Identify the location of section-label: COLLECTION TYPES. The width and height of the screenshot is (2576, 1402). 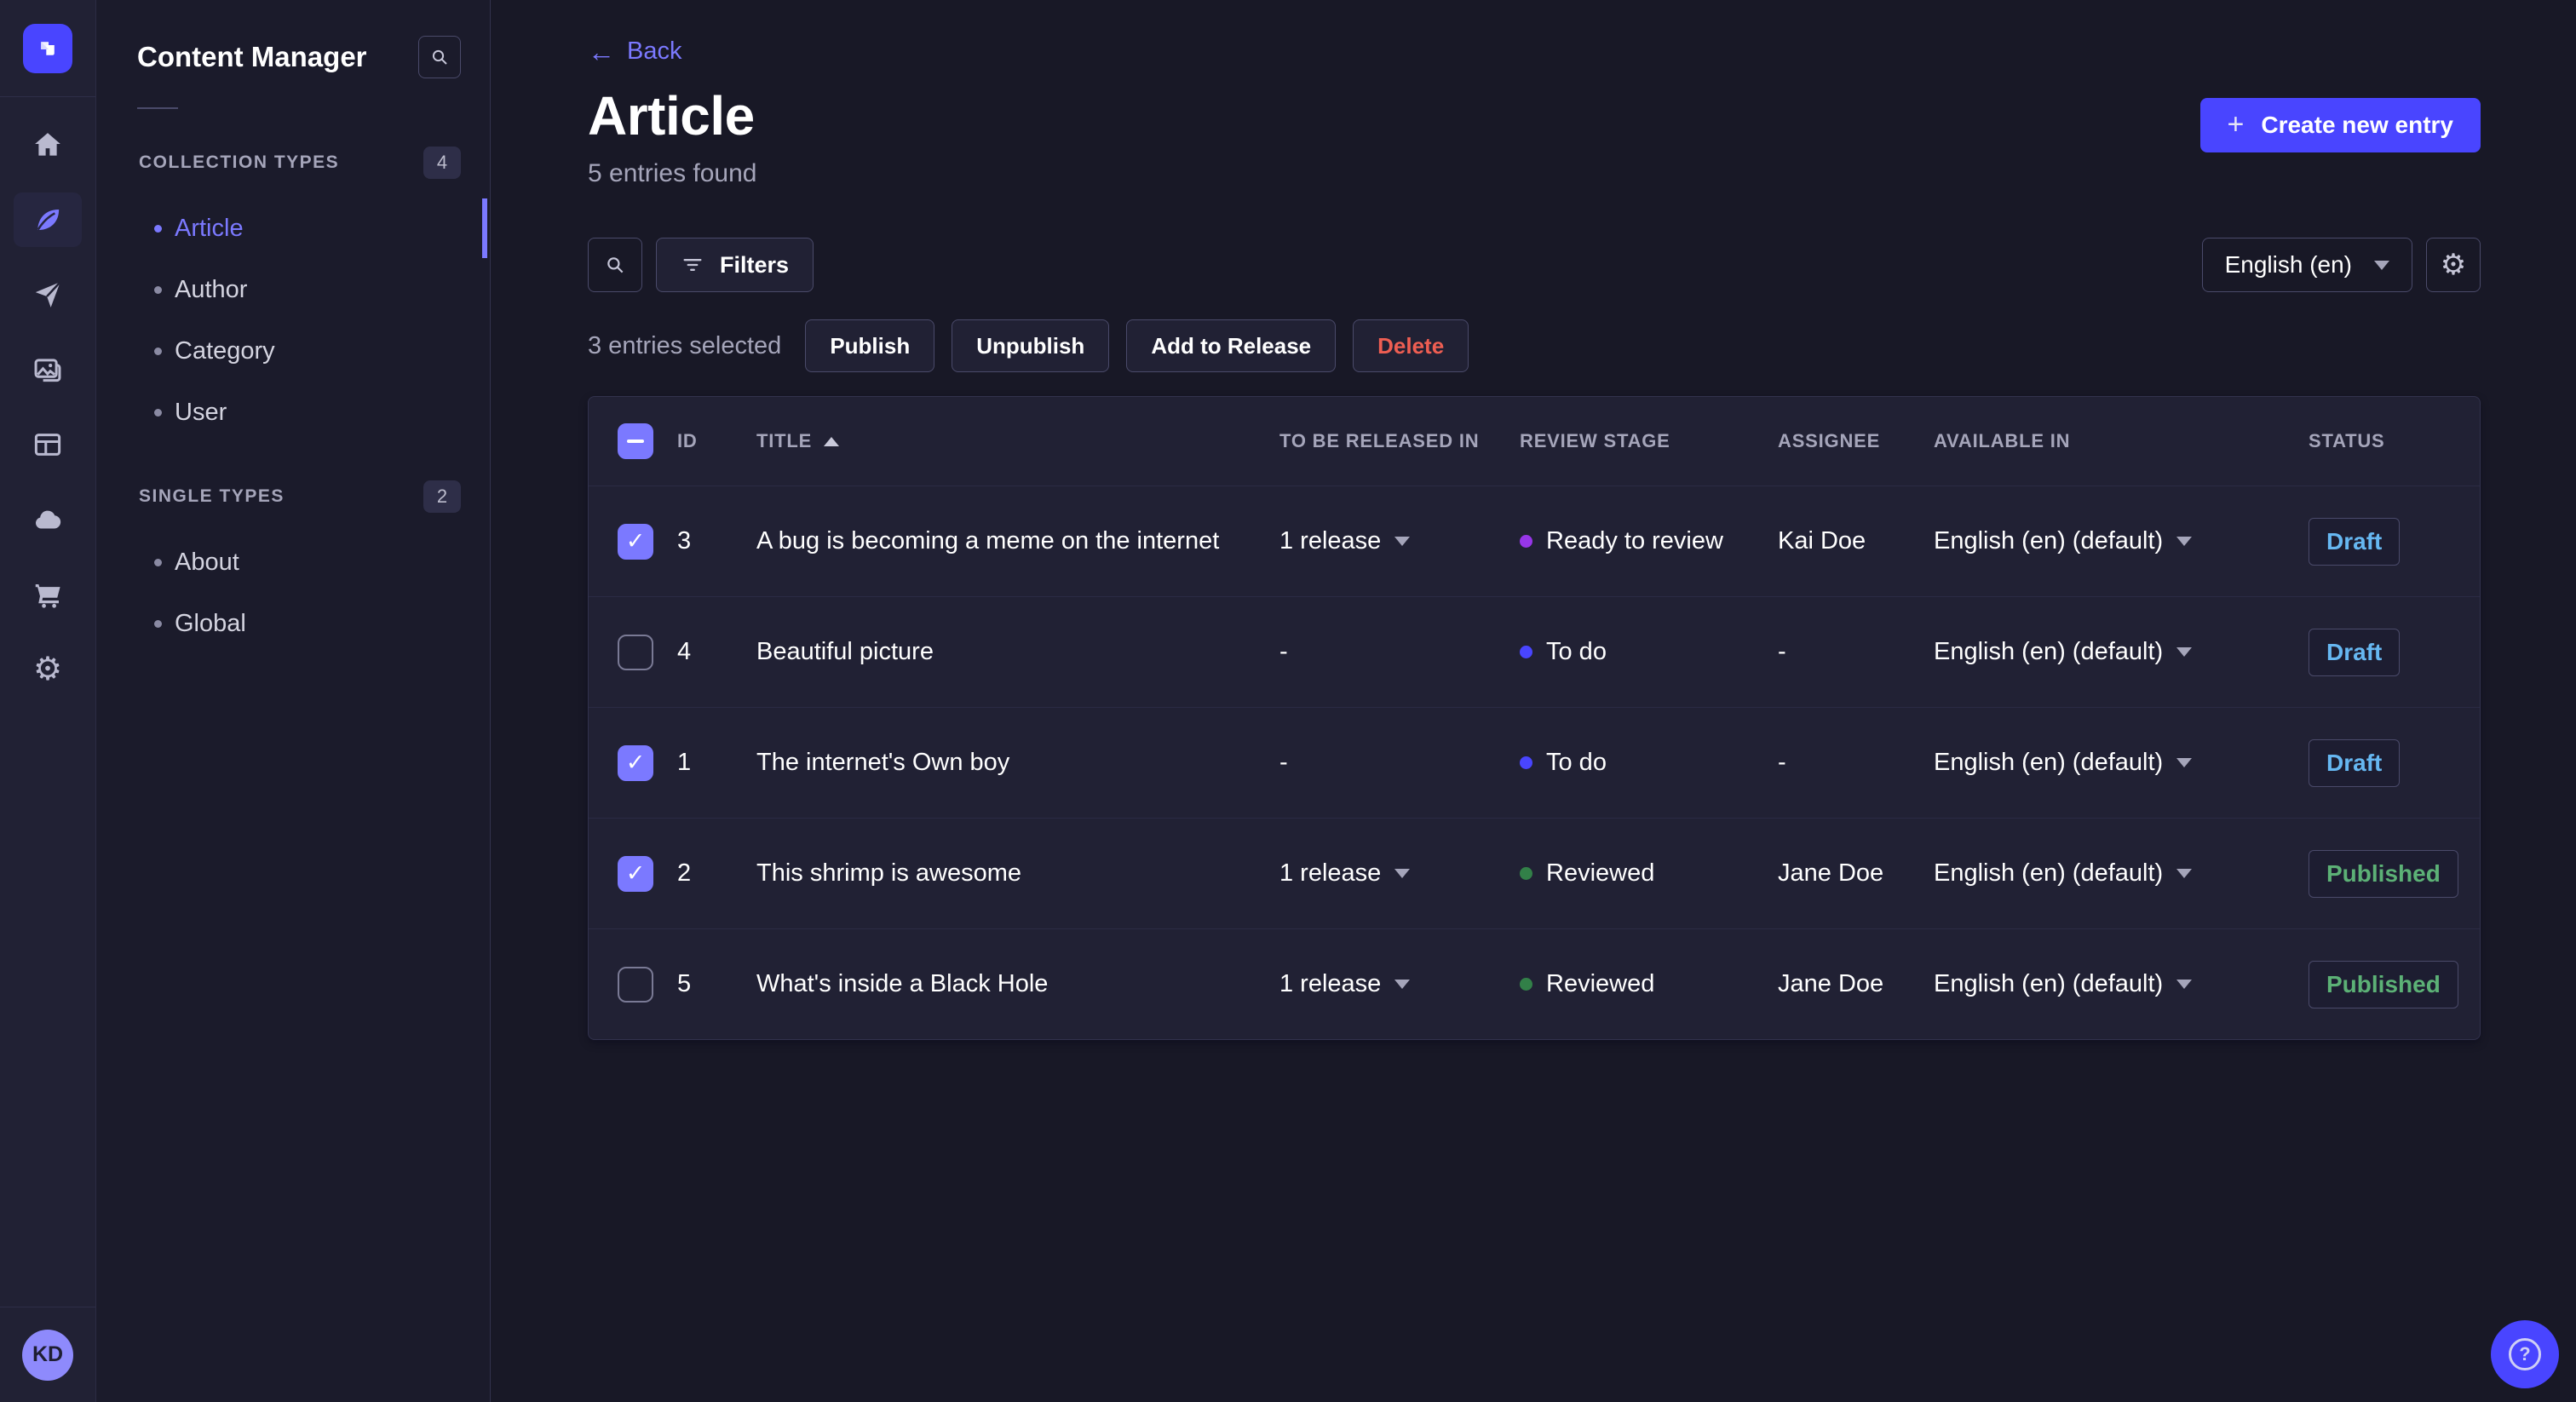
(240, 162).